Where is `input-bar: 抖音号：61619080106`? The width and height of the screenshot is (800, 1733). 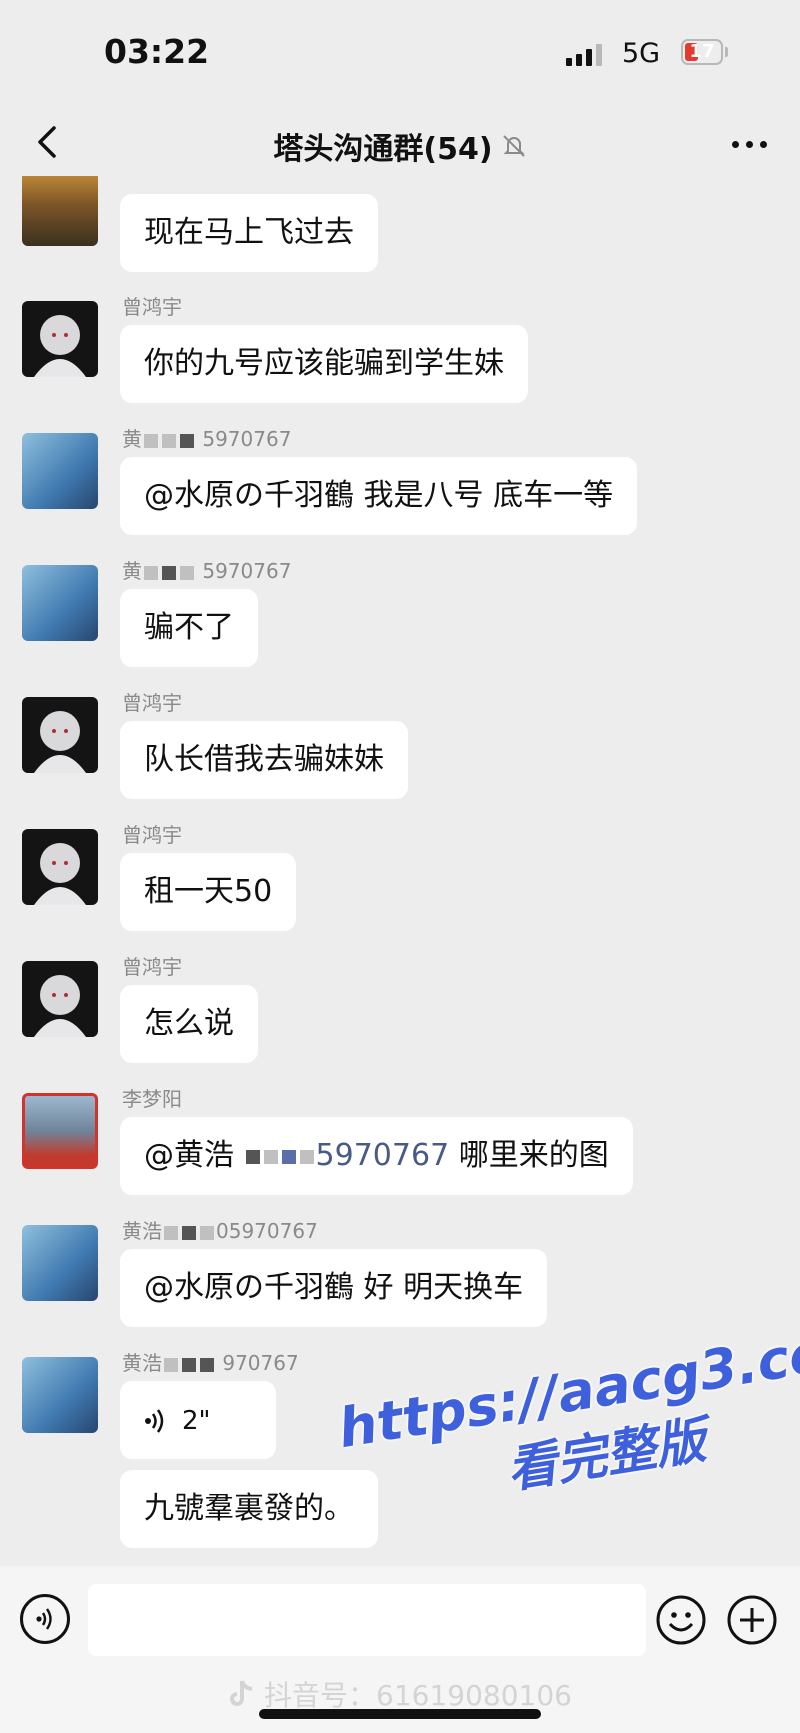
input-bar: 抖音号：61619080106 is located at coordinates (400, 1649).